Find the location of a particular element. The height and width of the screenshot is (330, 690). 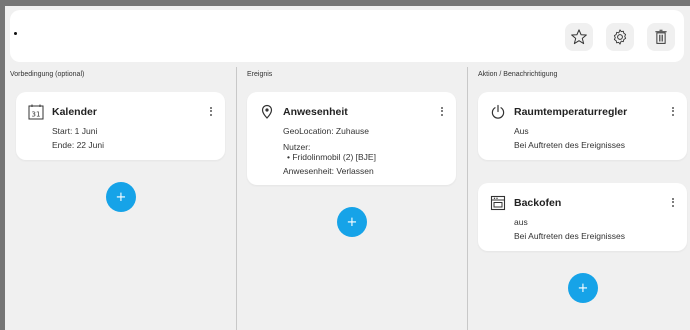

delete-button is located at coordinates (661, 37).